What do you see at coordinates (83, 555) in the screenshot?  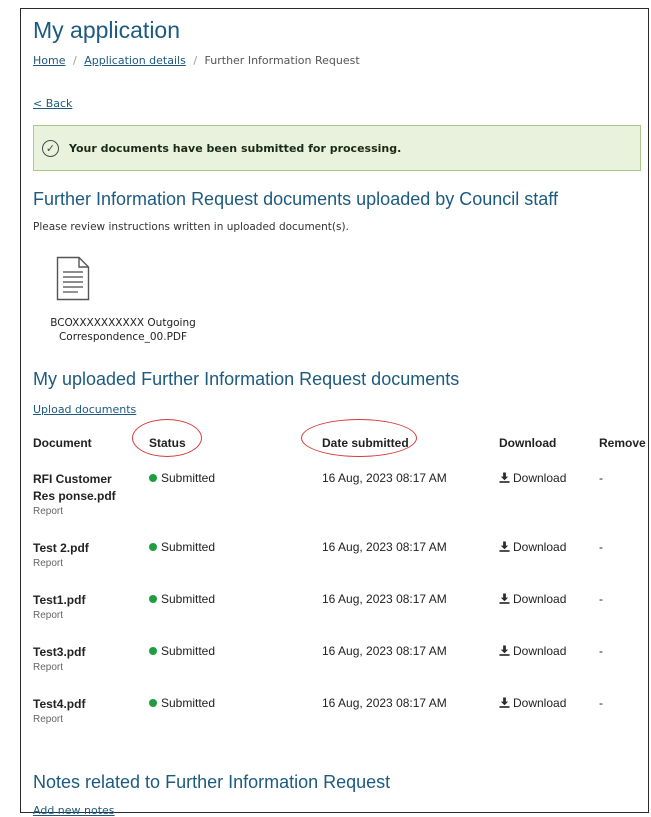 I see `document-cell: Test 2.pdf Report` at bounding box center [83, 555].